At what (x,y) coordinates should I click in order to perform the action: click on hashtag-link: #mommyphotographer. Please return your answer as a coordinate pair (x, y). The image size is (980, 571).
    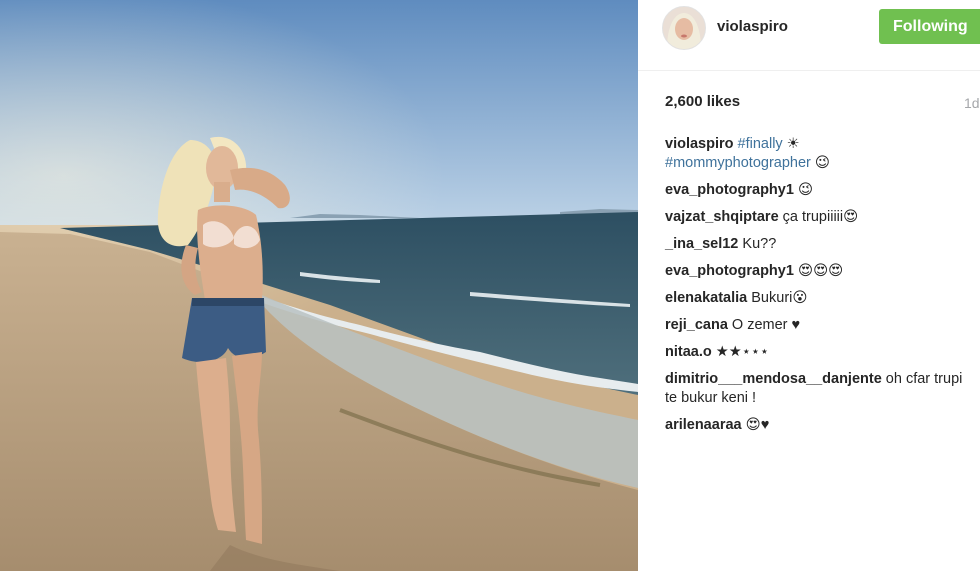
    Looking at the image, I should click on (738, 163).